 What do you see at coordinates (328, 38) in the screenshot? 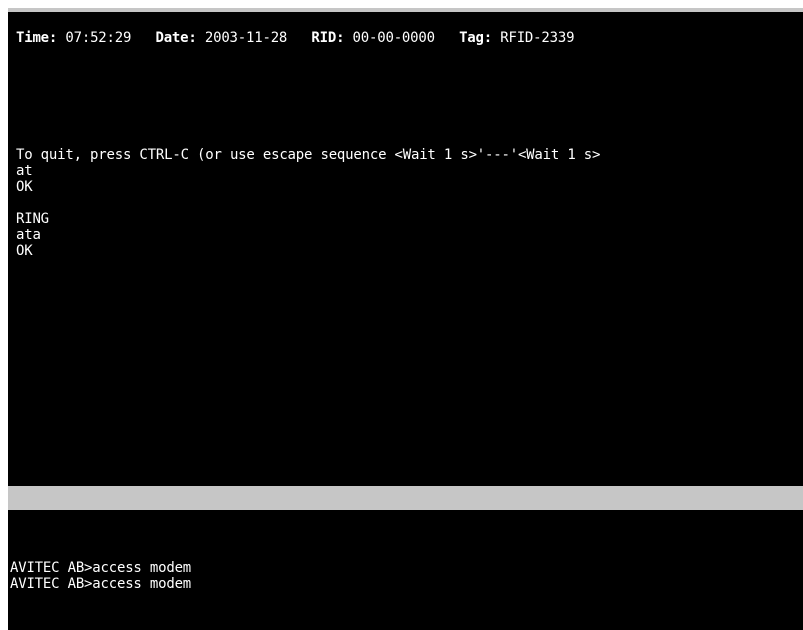
I see `rid-label: RID:` at bounding box center [328, 38].